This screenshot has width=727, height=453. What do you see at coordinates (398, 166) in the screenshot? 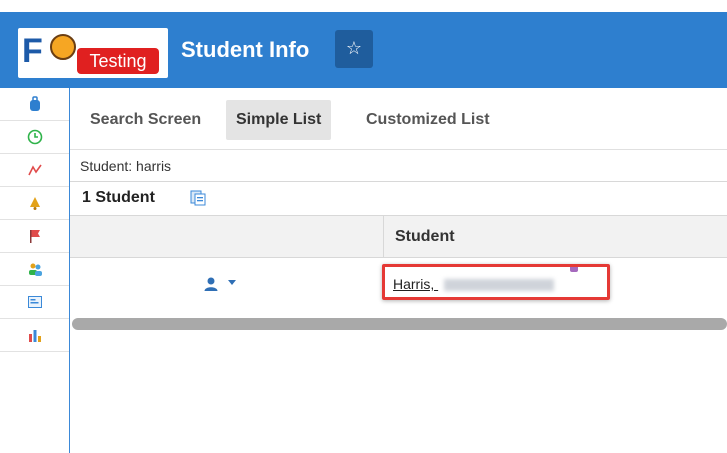
I see `search-criteria-label: Student: harris` at bounding box center [398, 166].